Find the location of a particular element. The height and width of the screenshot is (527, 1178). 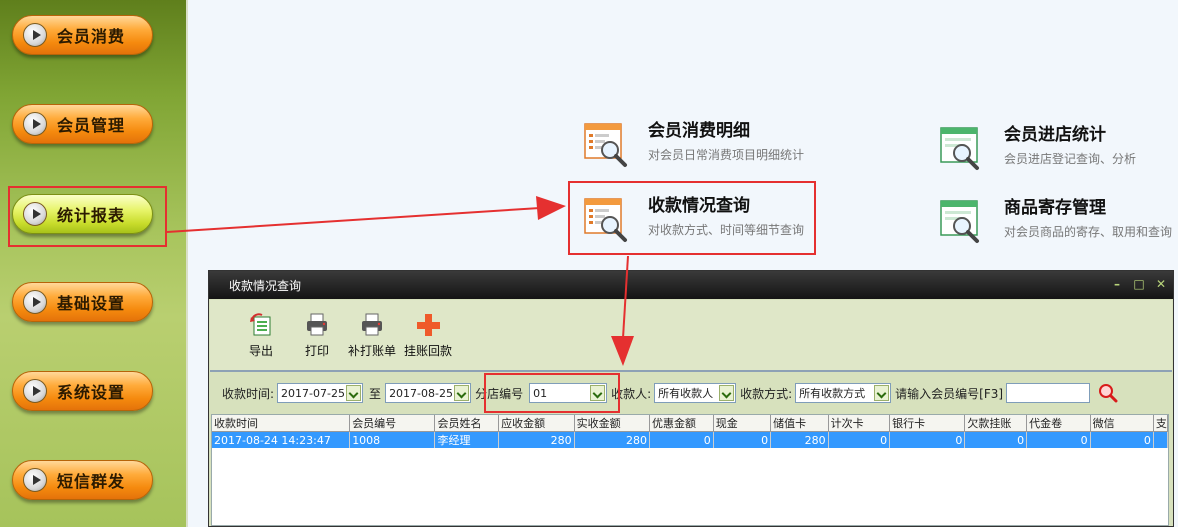

entry-desc: 会员进店登记查询、分析 is located at coordinates (1070, 159).